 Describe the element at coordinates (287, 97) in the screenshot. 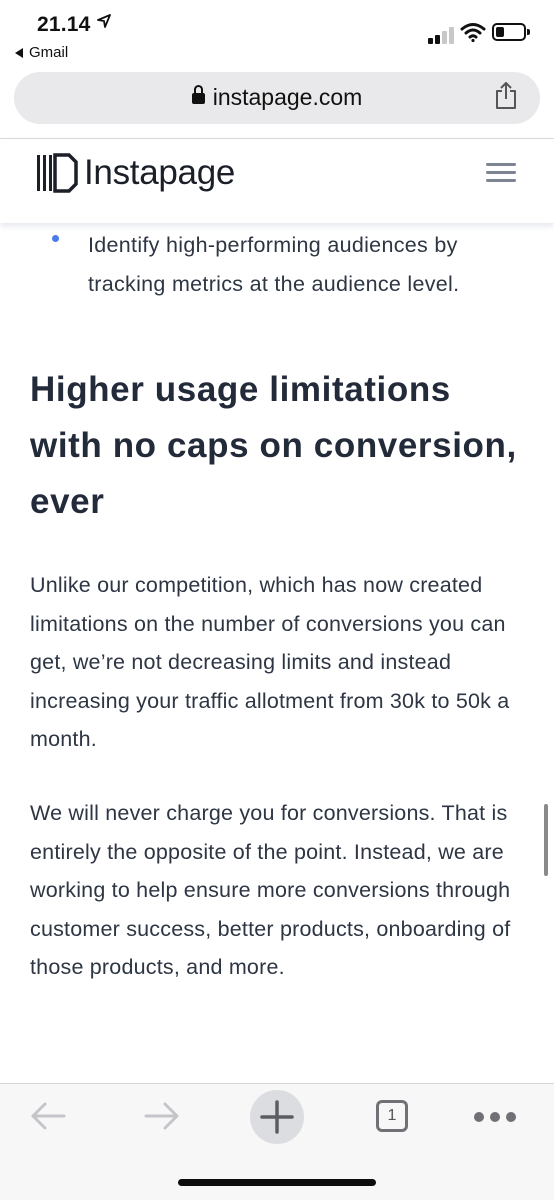

I see `url-text: instapage.com` at that location.